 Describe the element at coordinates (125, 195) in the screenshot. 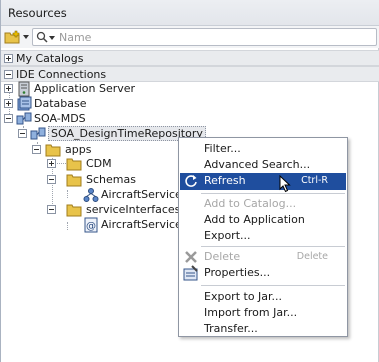

I see `tree-item-aircraft-service-xsd: AircraftService.x` at that location.